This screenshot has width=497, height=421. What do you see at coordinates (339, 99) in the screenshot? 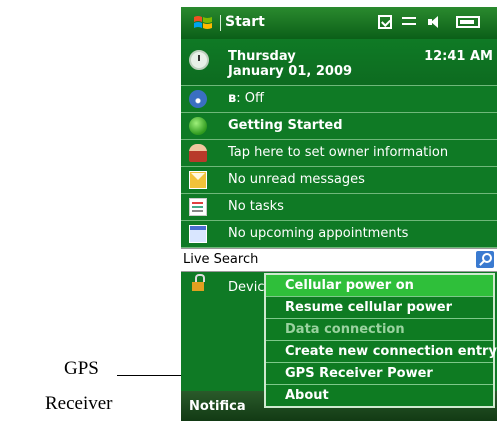
I see `wireless-row: ʙ: Off` at bounding box center [339, 99].